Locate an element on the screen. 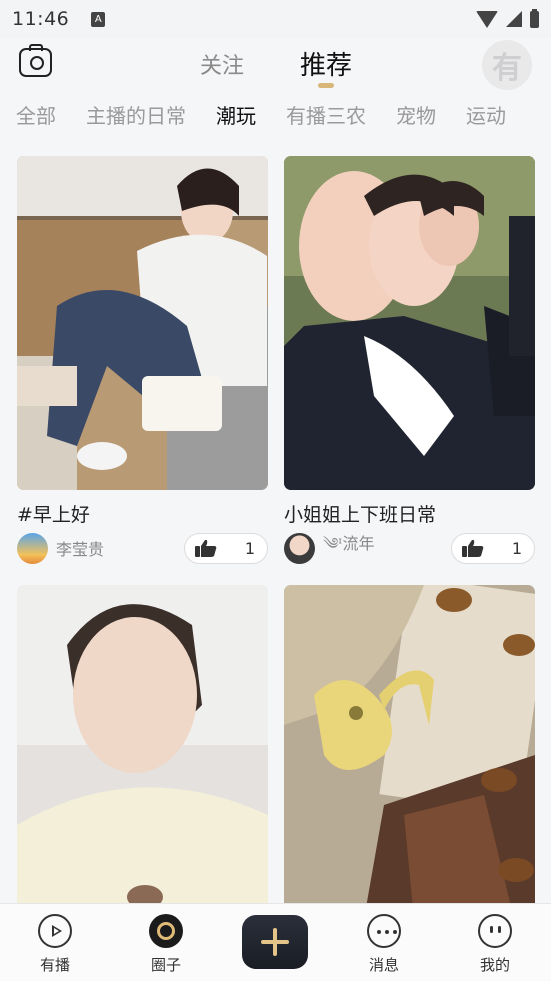 The width and height of the screenshot is (551, 981). tab-recommend: 推荐 is located at coordinates (326, 63).